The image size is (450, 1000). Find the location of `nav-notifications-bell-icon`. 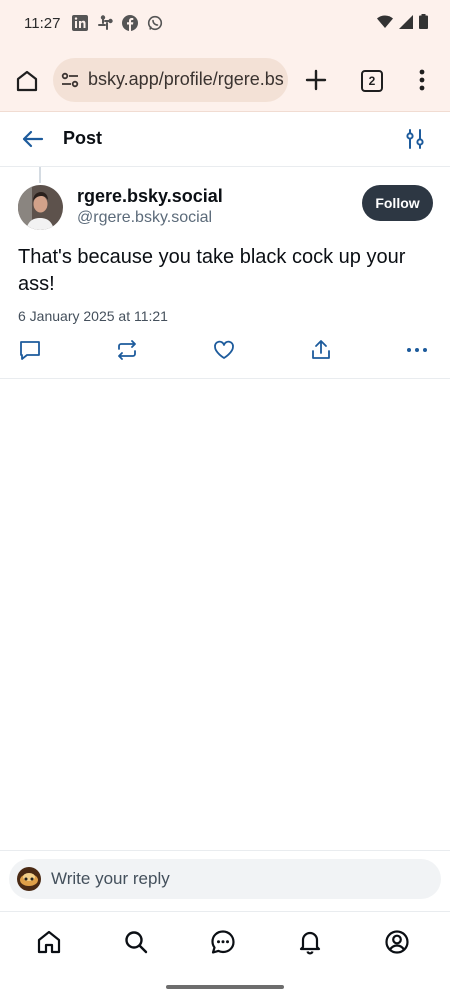

nav-notifications-bell-icon is located at coordinates (310, 942).